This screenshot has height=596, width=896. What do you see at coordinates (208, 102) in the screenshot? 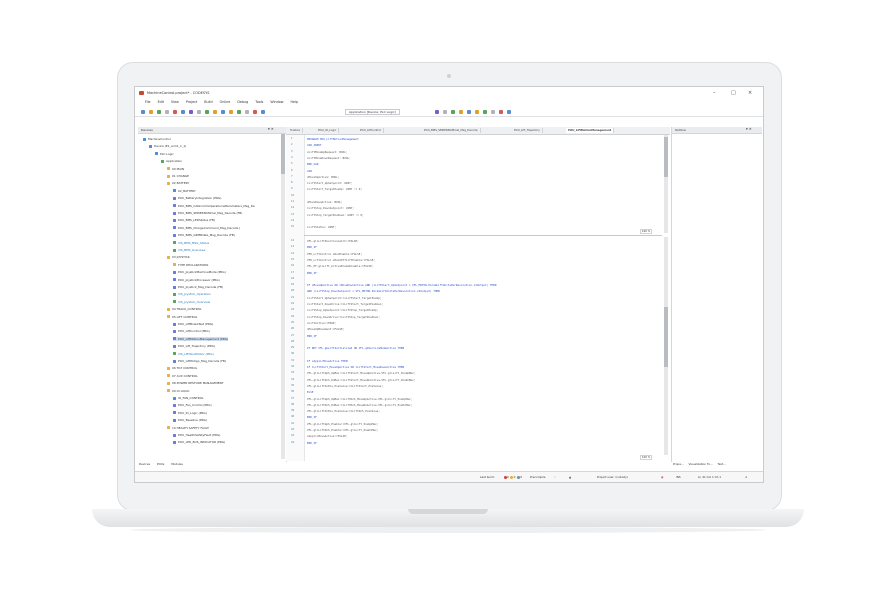
I see `menu-build: Build` at bounding box center [208, 102].